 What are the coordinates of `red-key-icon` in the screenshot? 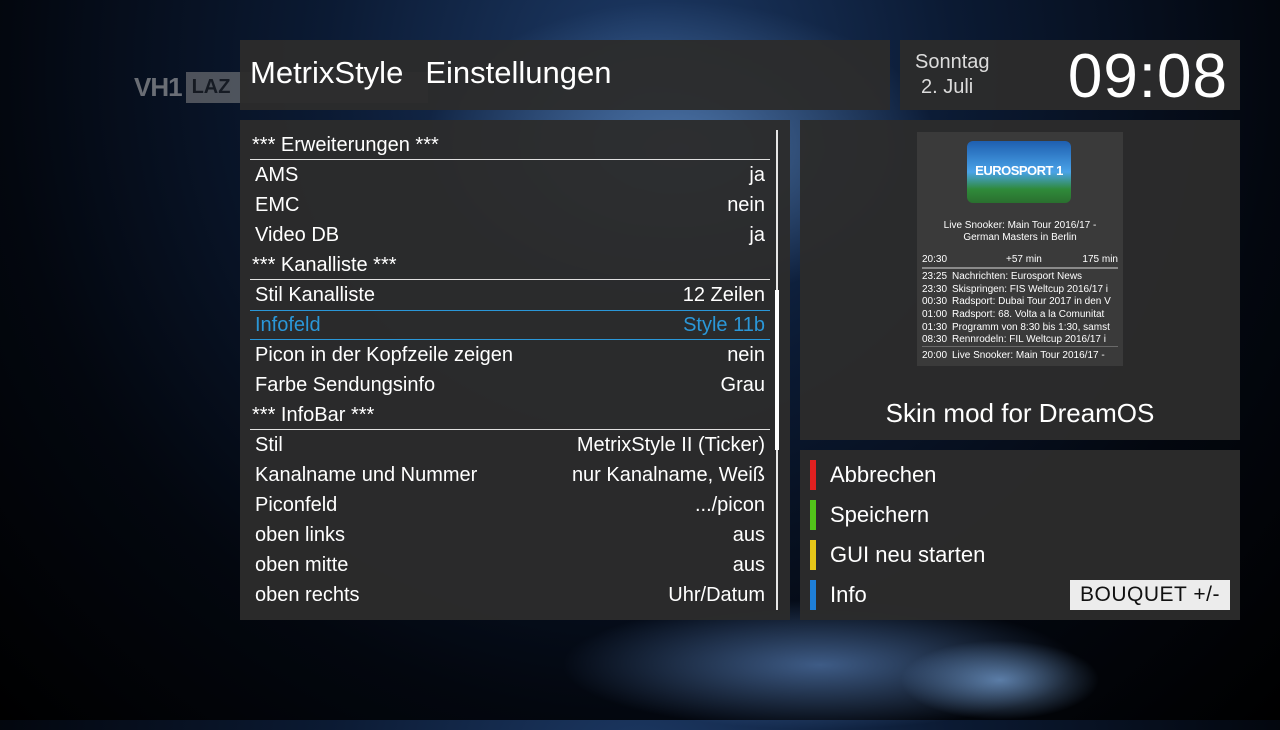 It's located at (813, 475).